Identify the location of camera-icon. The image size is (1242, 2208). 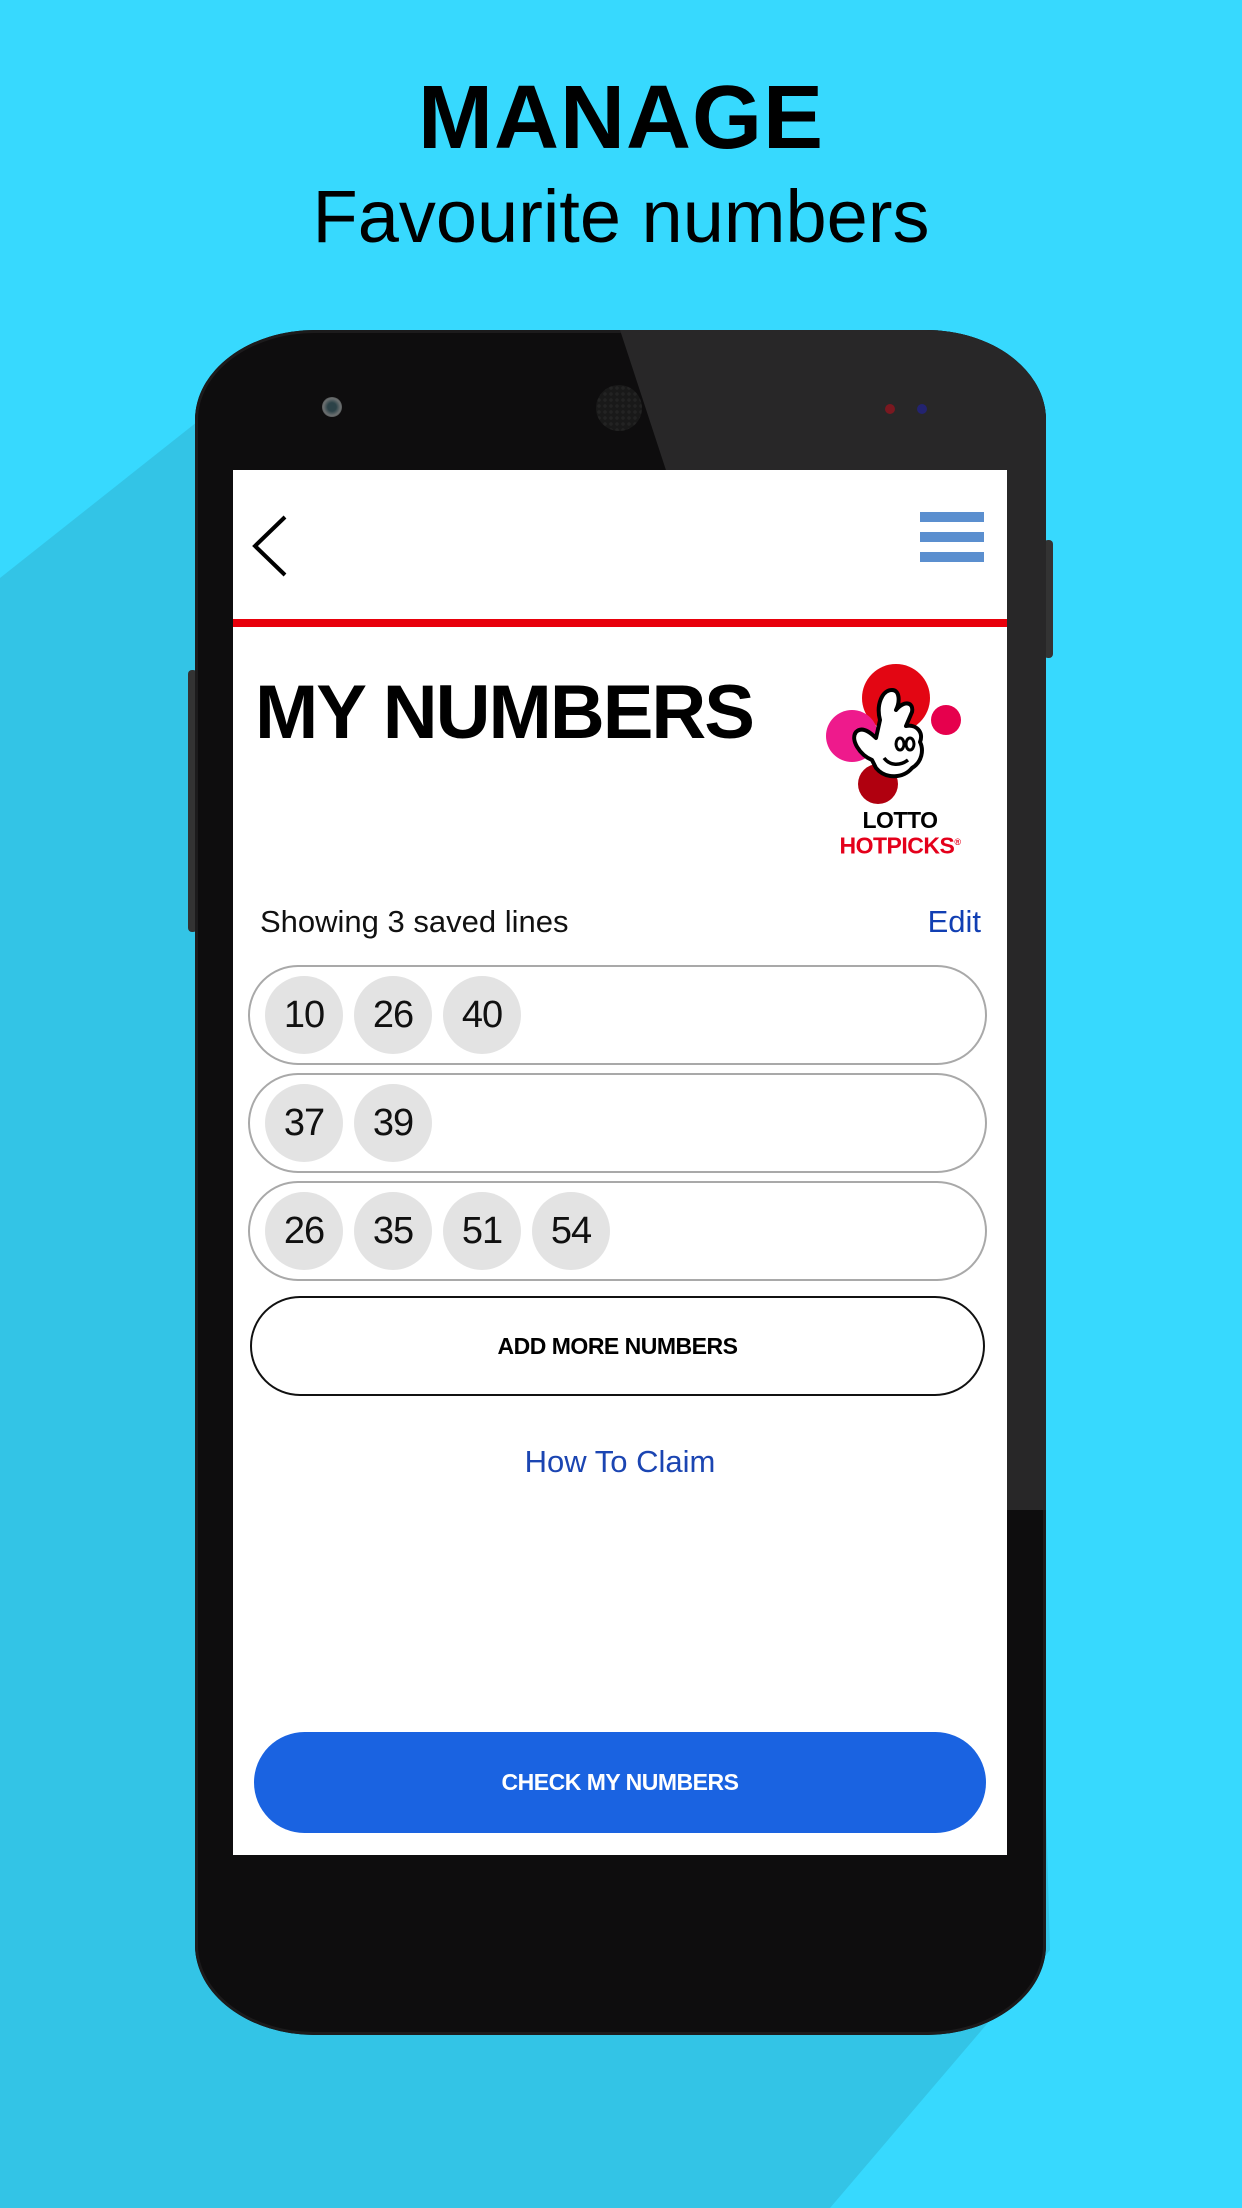
(332, 407).